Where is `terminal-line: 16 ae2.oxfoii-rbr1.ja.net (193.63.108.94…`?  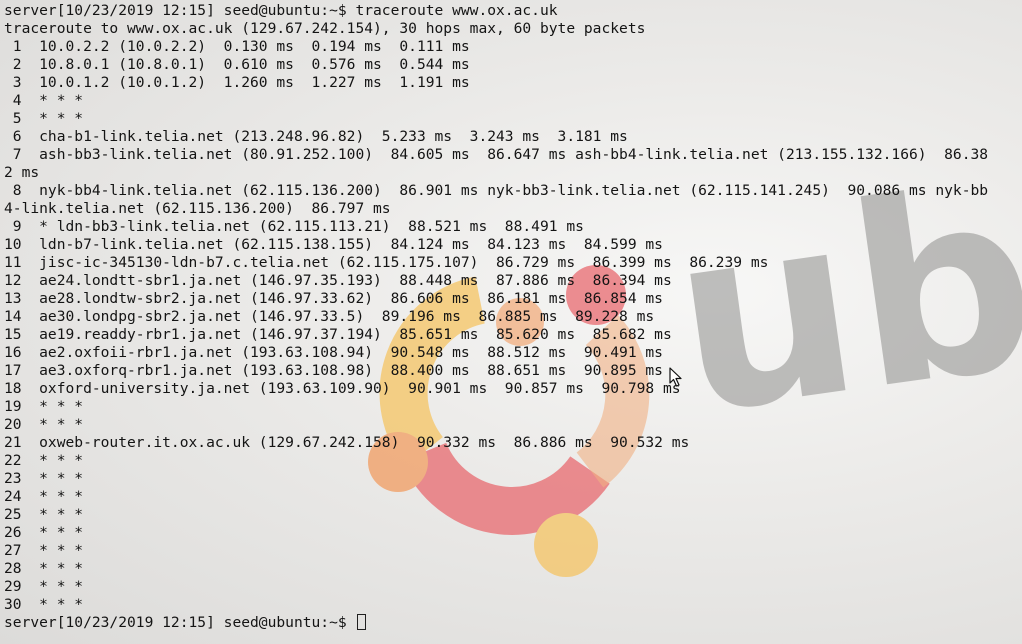 terminal-line: 16 ae2.oxfoii-rbr1.ja.net (193.63.108.94… is located at coordinates (333, 352).